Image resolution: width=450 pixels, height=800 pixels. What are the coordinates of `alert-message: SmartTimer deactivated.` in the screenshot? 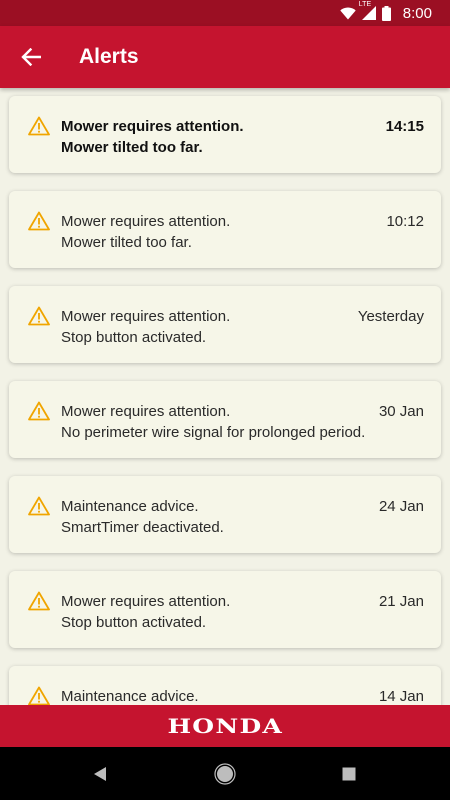 It's located at (142, 527).